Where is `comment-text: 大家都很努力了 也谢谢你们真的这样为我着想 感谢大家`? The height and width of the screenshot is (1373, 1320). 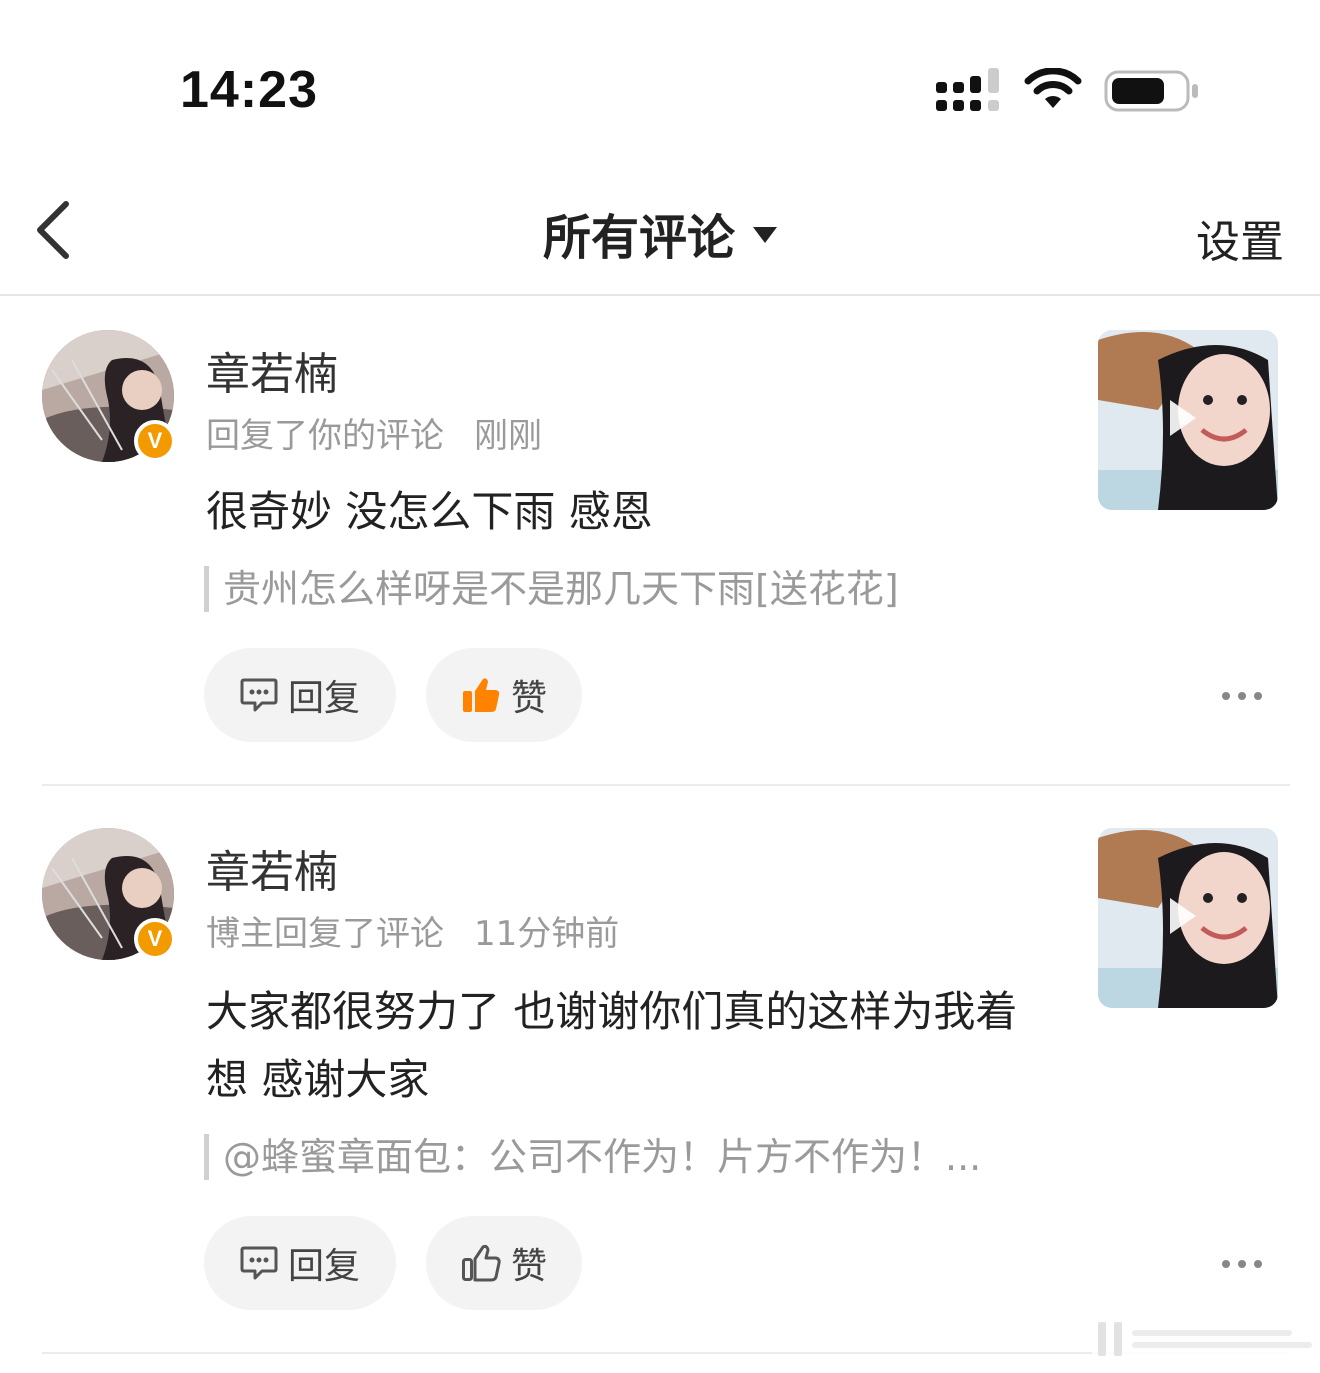 comment-text: 大家都很努力了 也谢谢你们真的这样为我着想 感谢大家 is located at coordinates (612, 1045).